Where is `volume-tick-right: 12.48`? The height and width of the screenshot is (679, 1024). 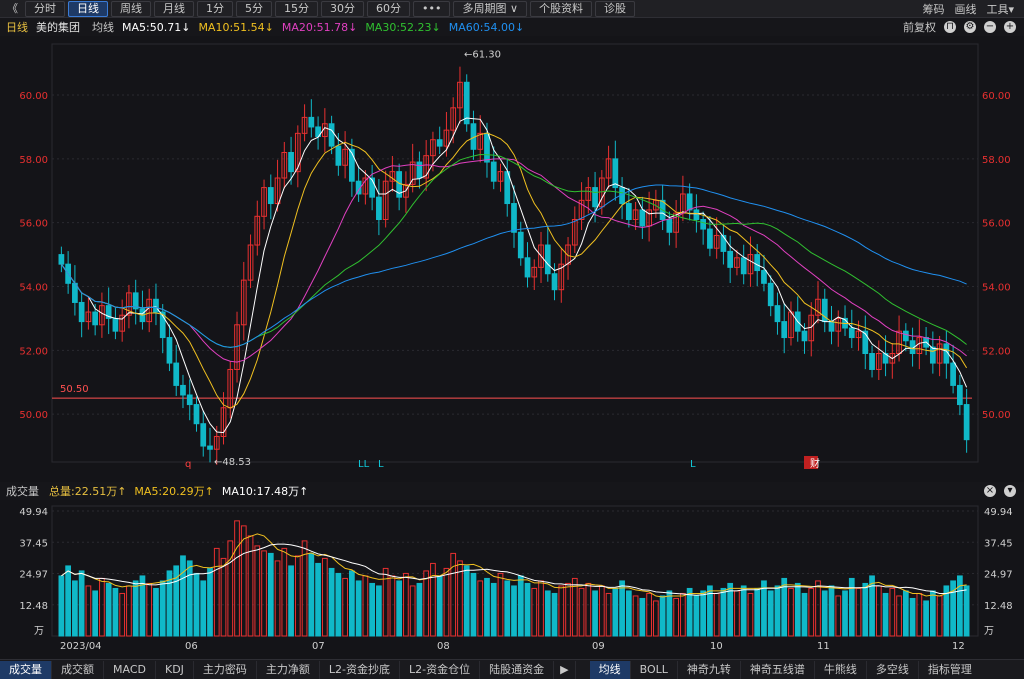
volume-tick-right: 12.48 is located at coordinates (998, 606).